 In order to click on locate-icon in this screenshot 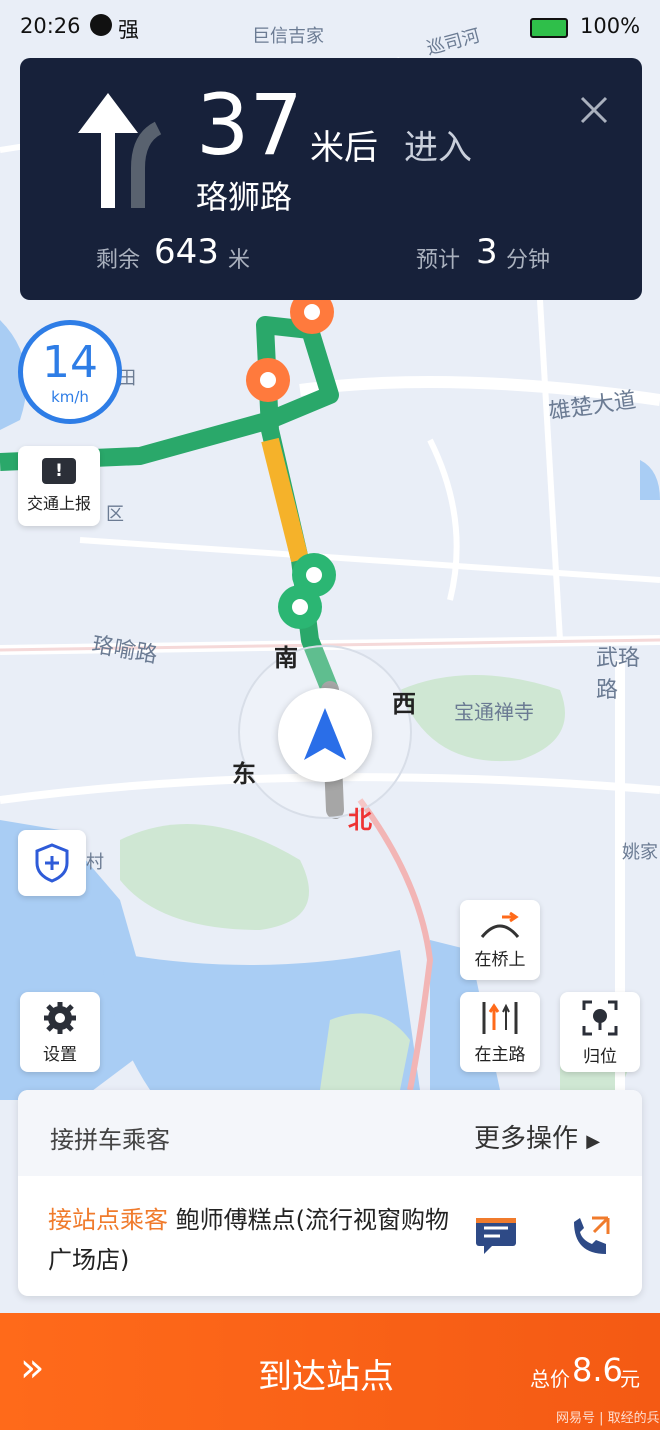, I will do `click(600, 1017)`.